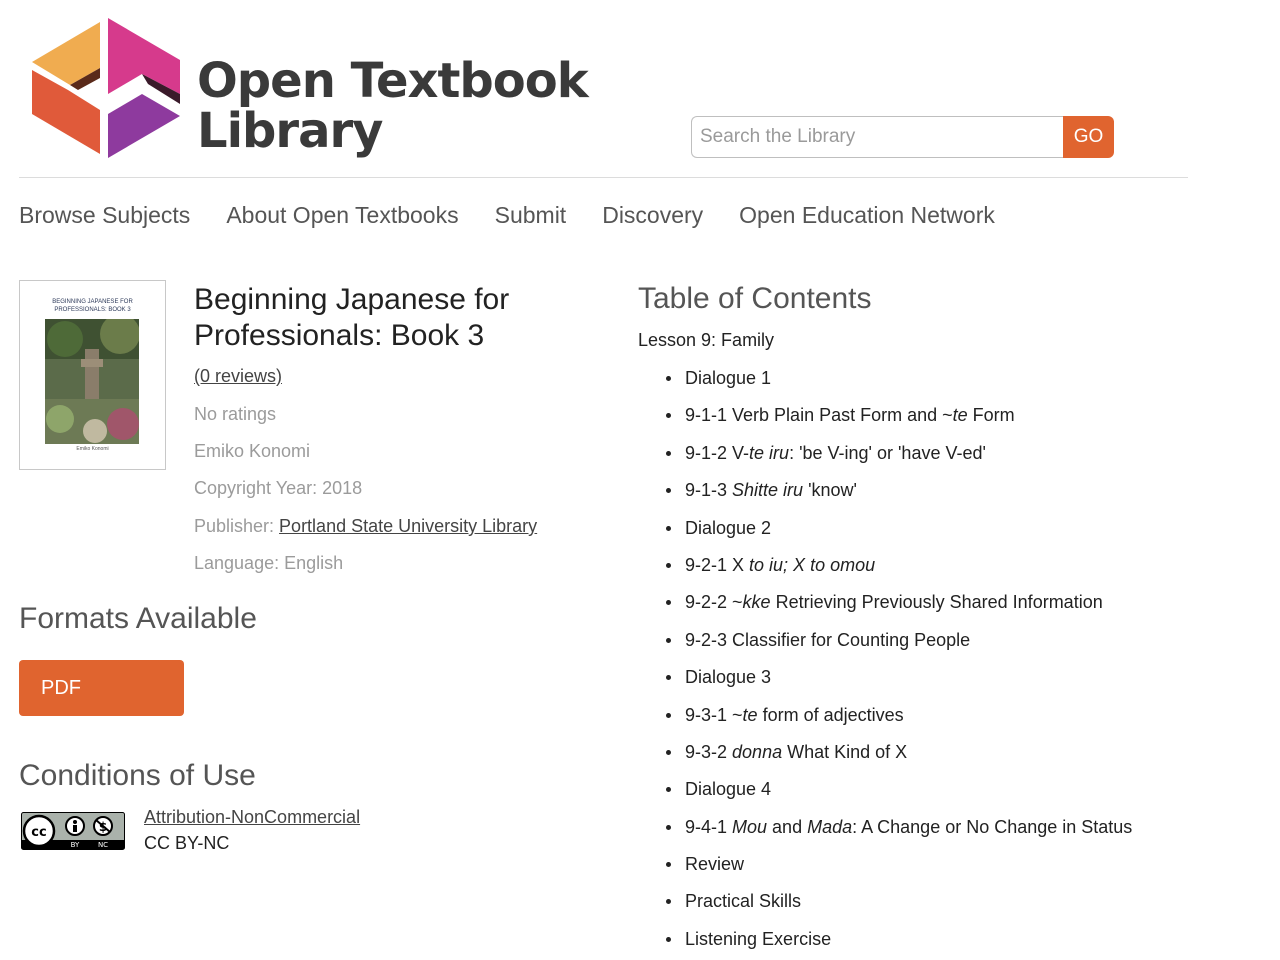 The image size is (1280, 960). What do you see at coordinates (897, 871) in the screenshot?
I see `toc-item: Review` at bounding box center [897, 871].